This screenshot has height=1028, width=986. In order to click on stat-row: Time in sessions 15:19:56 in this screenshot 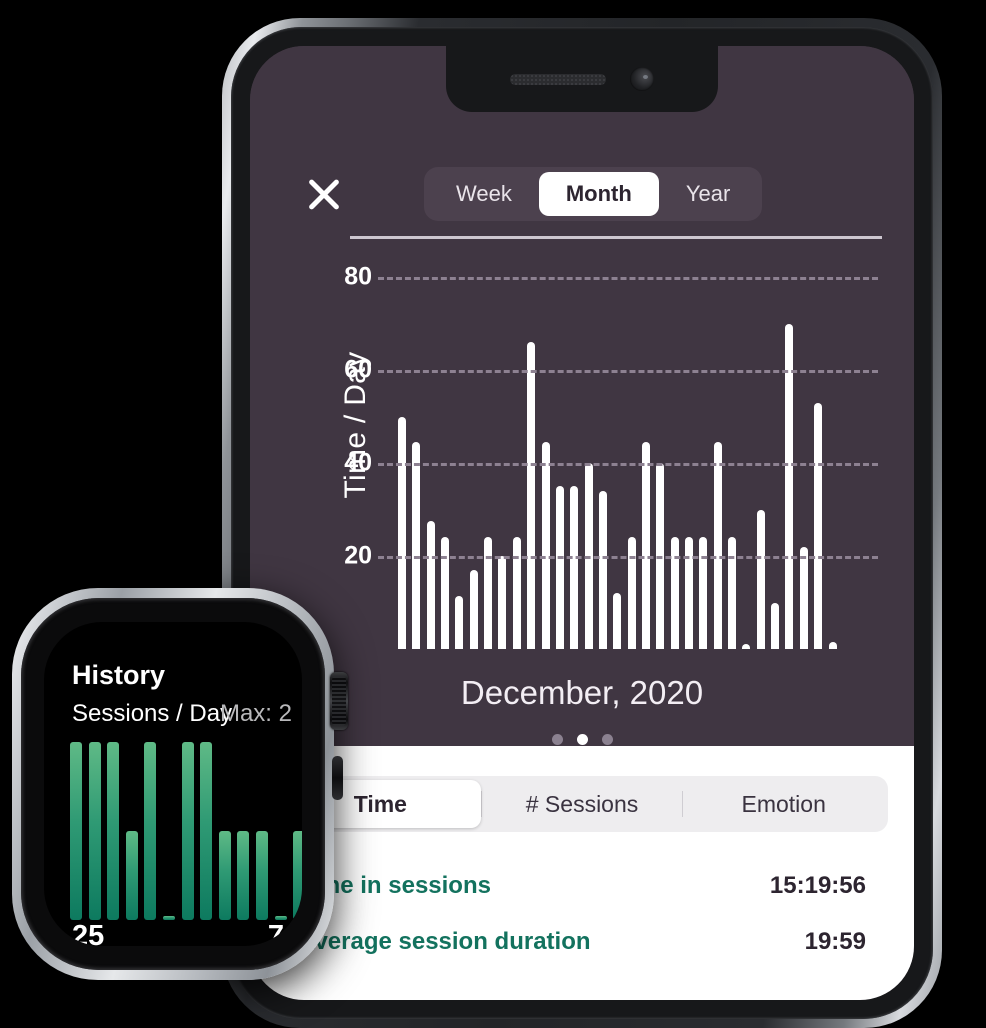, I will do `click(582, 886)`.